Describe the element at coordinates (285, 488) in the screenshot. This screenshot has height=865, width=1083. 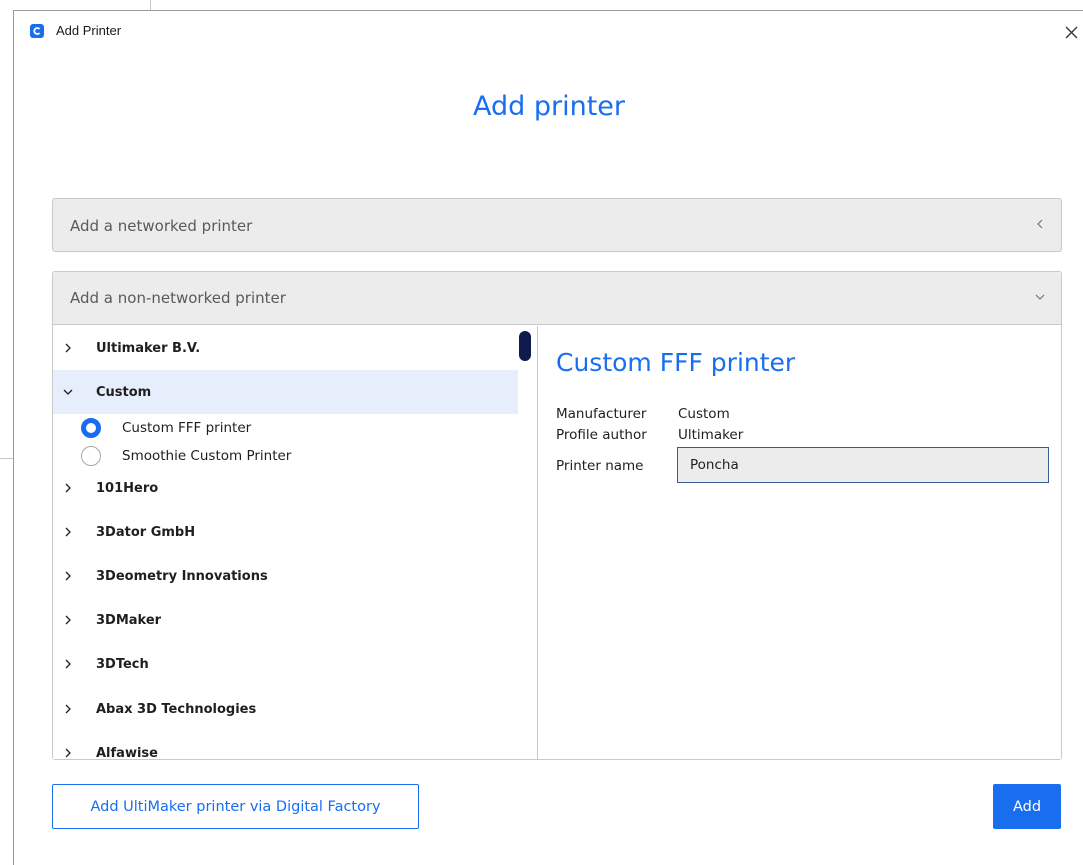
I see `tree-item-101hero: 101Hero` at that location.